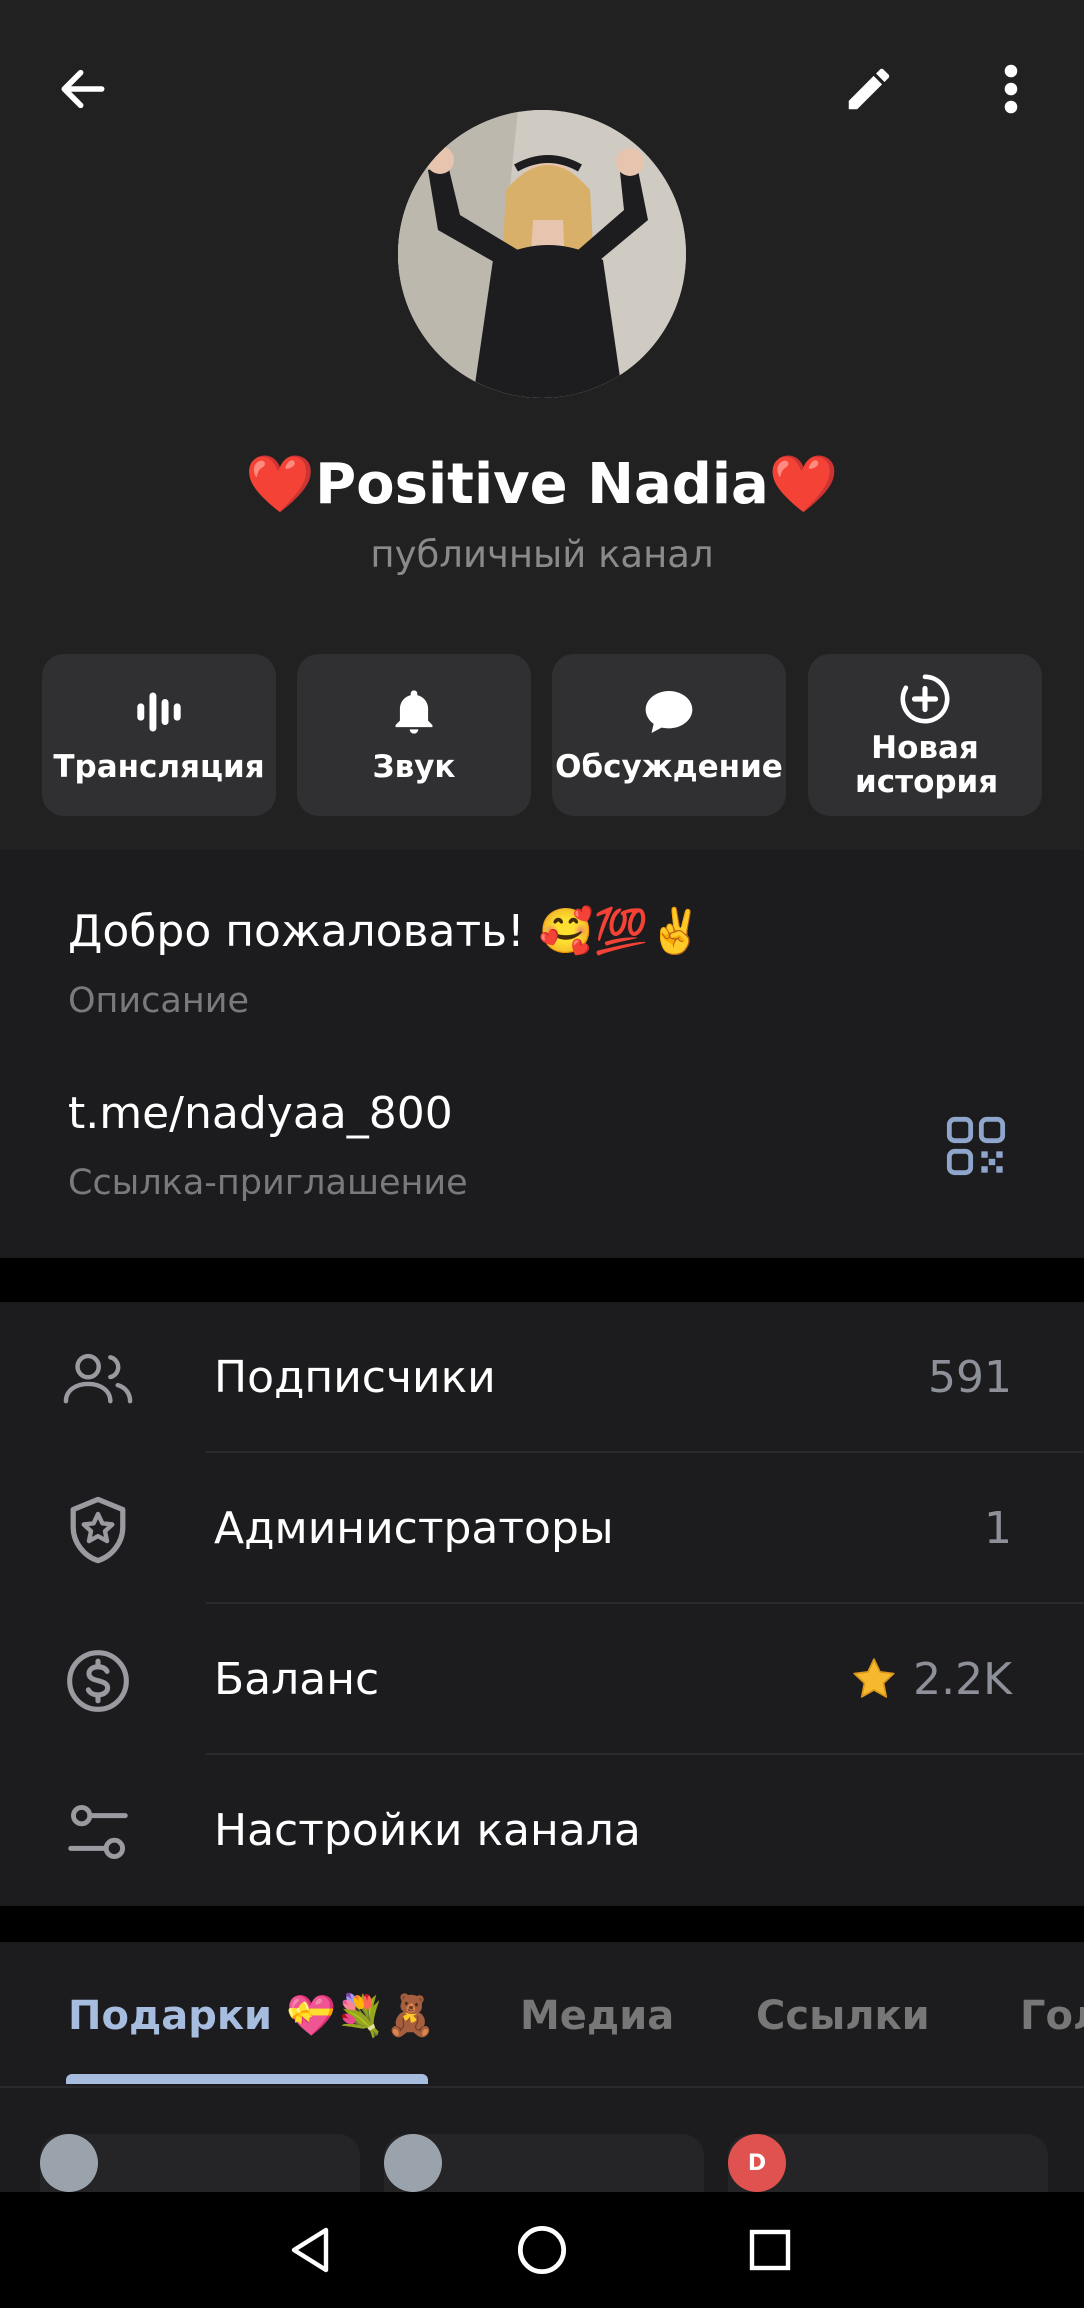 This screenshot has width=1084, height=2308. What do you see at coordinates (669, 712) in the screenshot?
I see `chat-bubble-icon` at bounding box center [669, 712].